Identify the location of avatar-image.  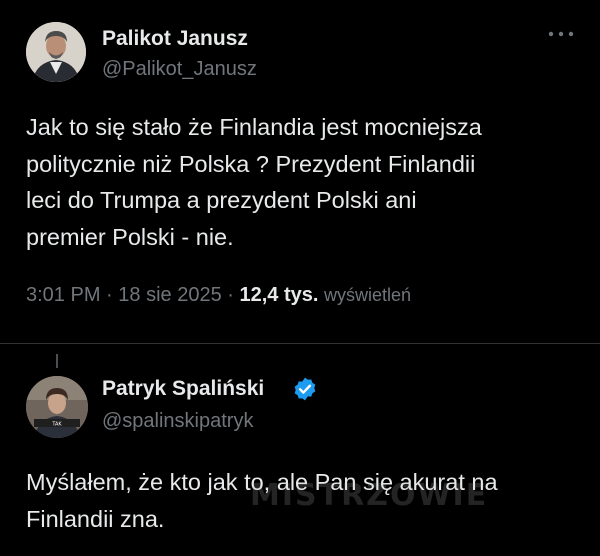
(56, 52).